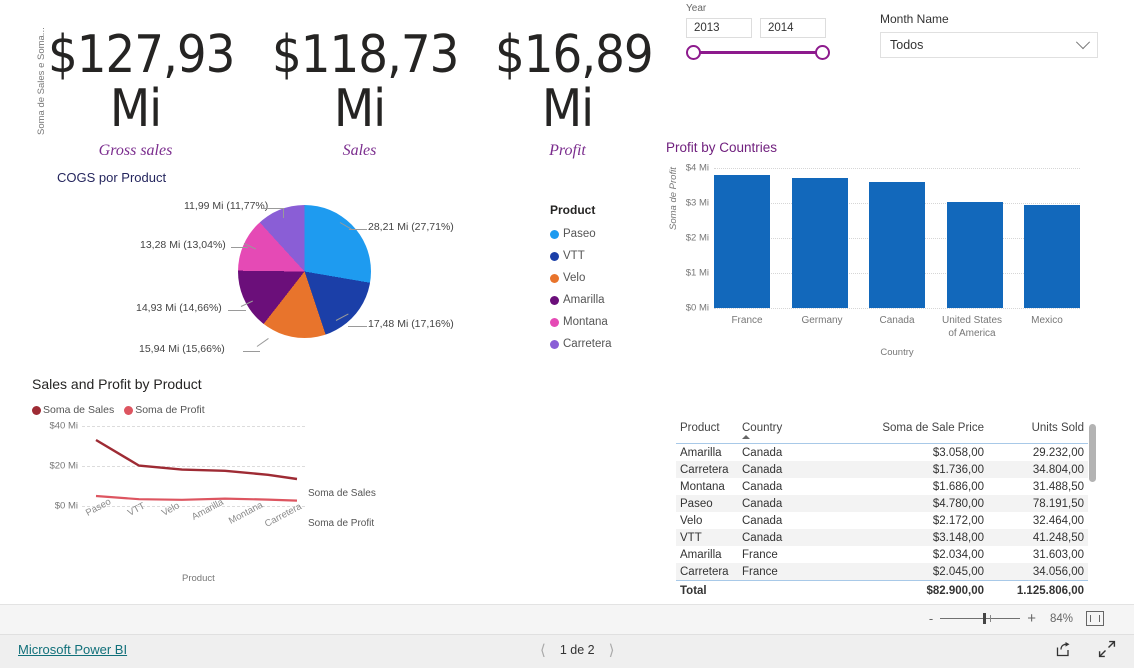 This screenshot has width=1134, height=668. I want to click on legend-item-velo: Velo, so click(605, 278).